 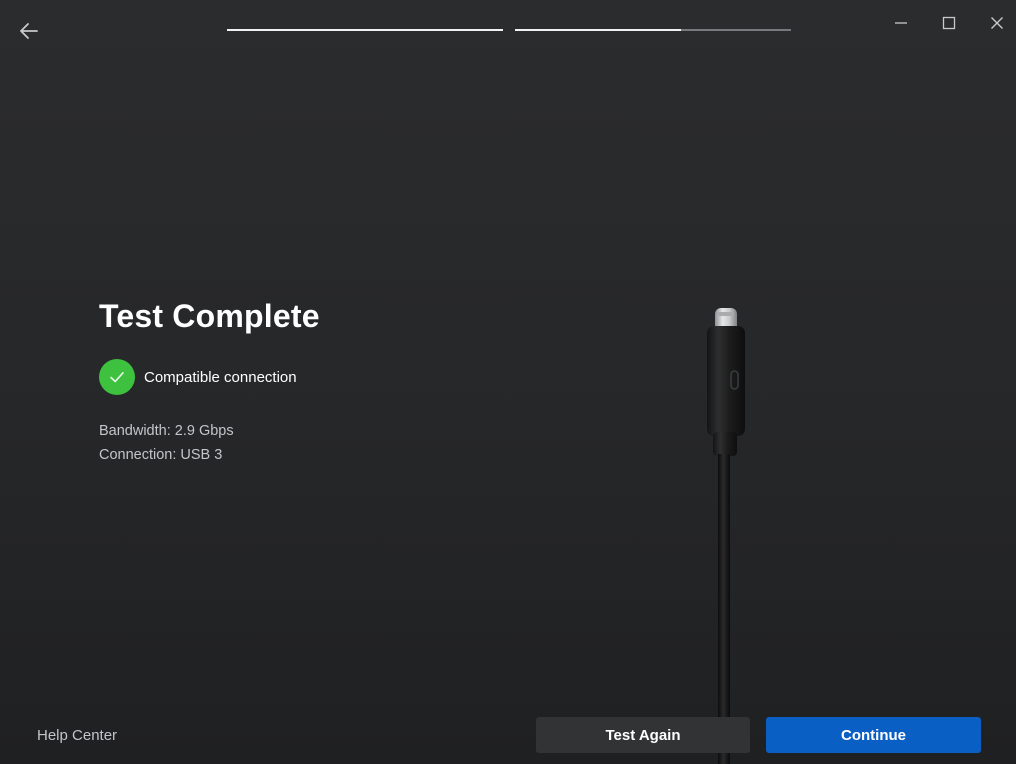 What do you see at coordinates (161, 455) in the screenshot?
I see `connection-text: Connection: USB 3` at bounding box center [161, 455].